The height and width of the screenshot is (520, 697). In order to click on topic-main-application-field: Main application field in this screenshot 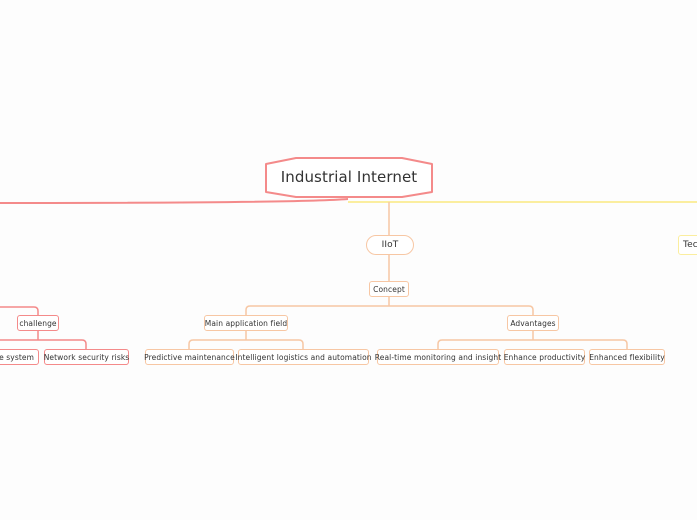, I will do `click(246, 323)`.